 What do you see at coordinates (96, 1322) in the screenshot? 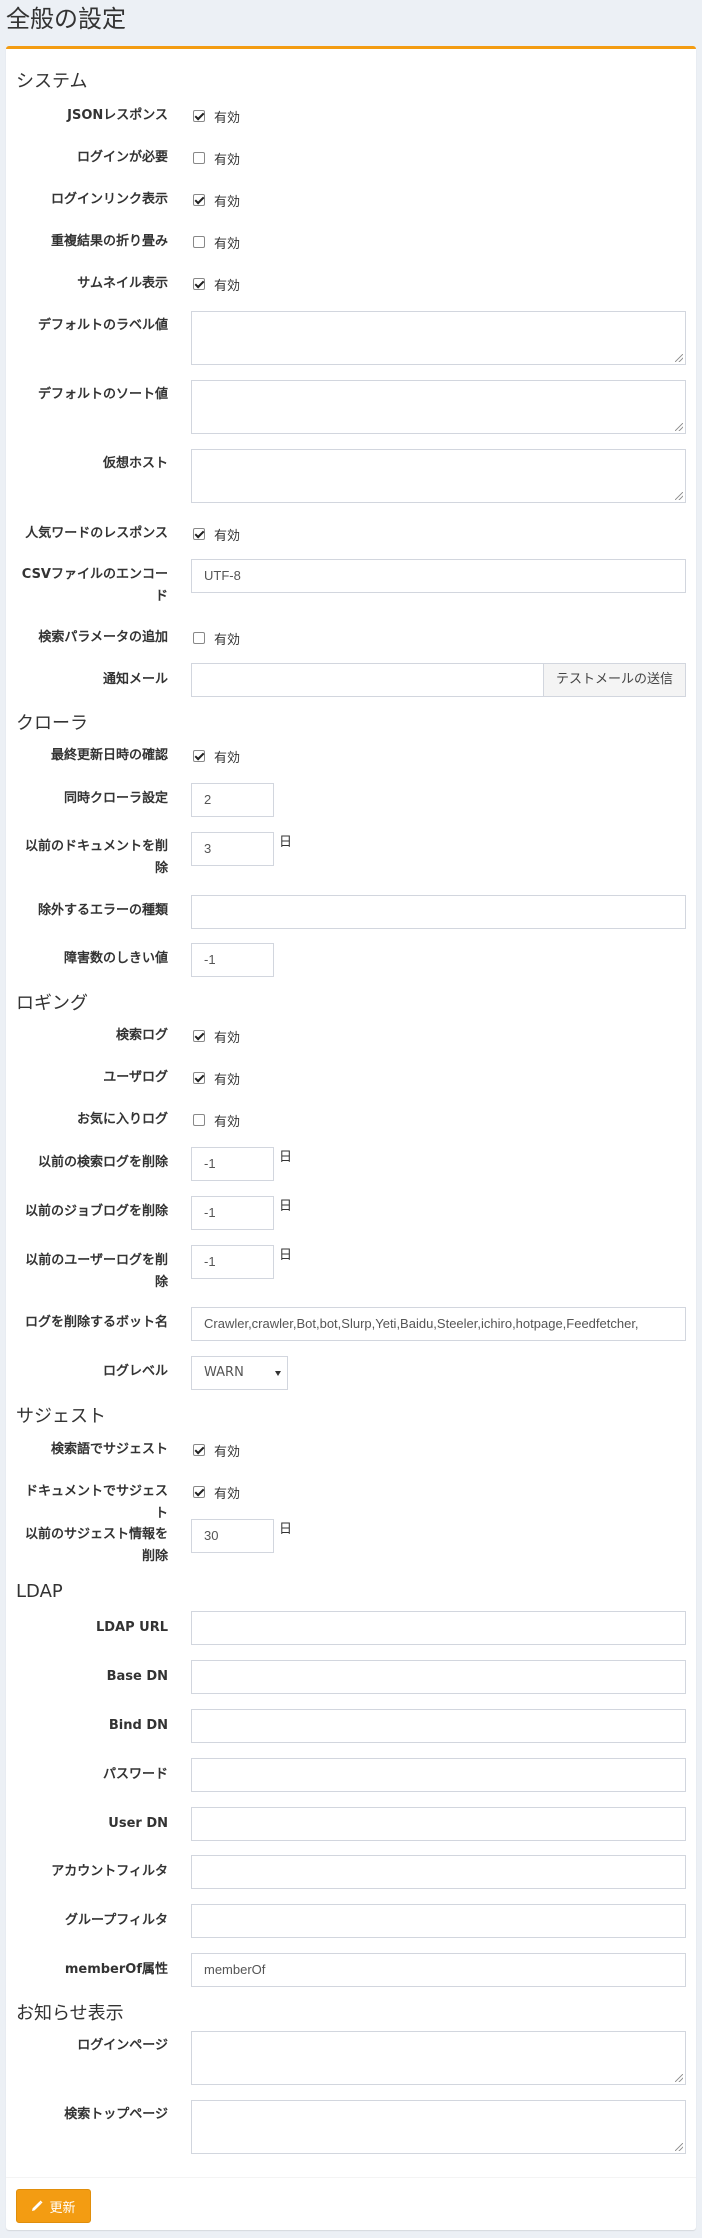
I see `purge-bot-names-label: ログを削除するボット名` at bounding box center [96, 1322].